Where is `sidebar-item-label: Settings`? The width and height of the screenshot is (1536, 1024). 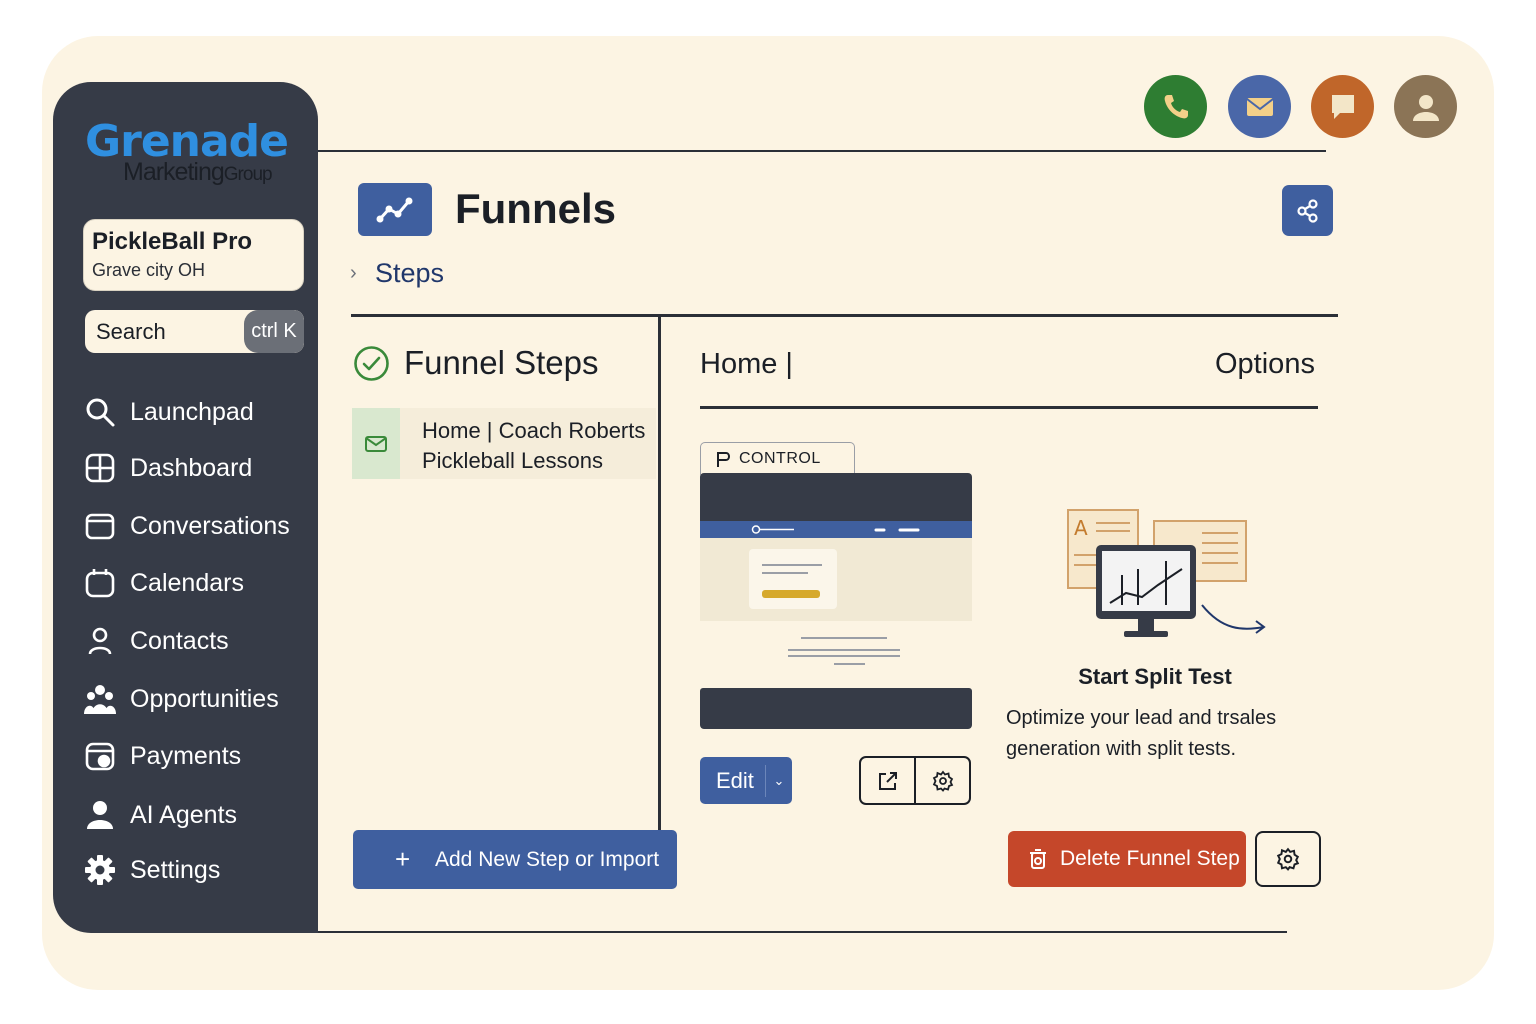
sidebar-item-label: Settings is located at coordinates (175, 869).